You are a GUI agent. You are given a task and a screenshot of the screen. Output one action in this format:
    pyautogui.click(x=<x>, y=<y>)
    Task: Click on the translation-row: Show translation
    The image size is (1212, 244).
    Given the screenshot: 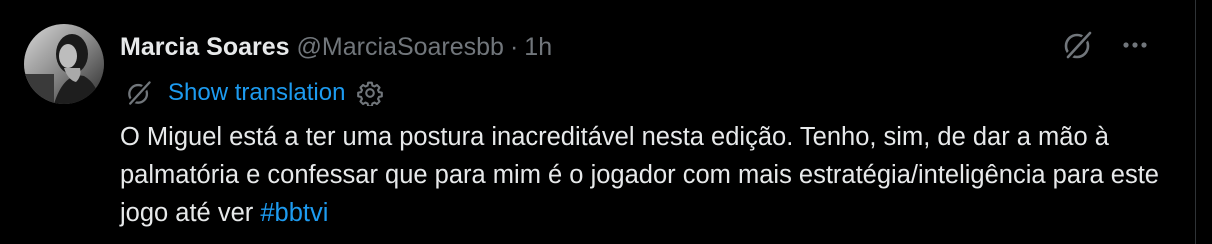 What is the action you would take?
    pyautogui.click(x=254, y=93)
    